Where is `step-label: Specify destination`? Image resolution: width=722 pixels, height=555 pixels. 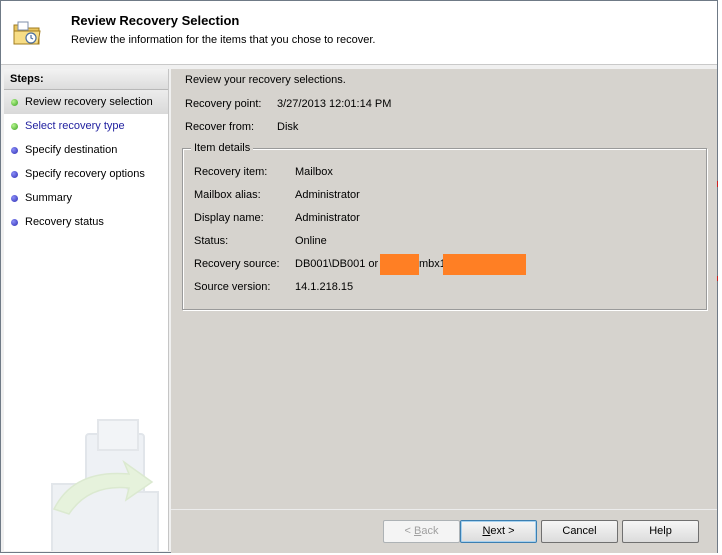 step-label: Specify destination is located at coordinates (71, 150).